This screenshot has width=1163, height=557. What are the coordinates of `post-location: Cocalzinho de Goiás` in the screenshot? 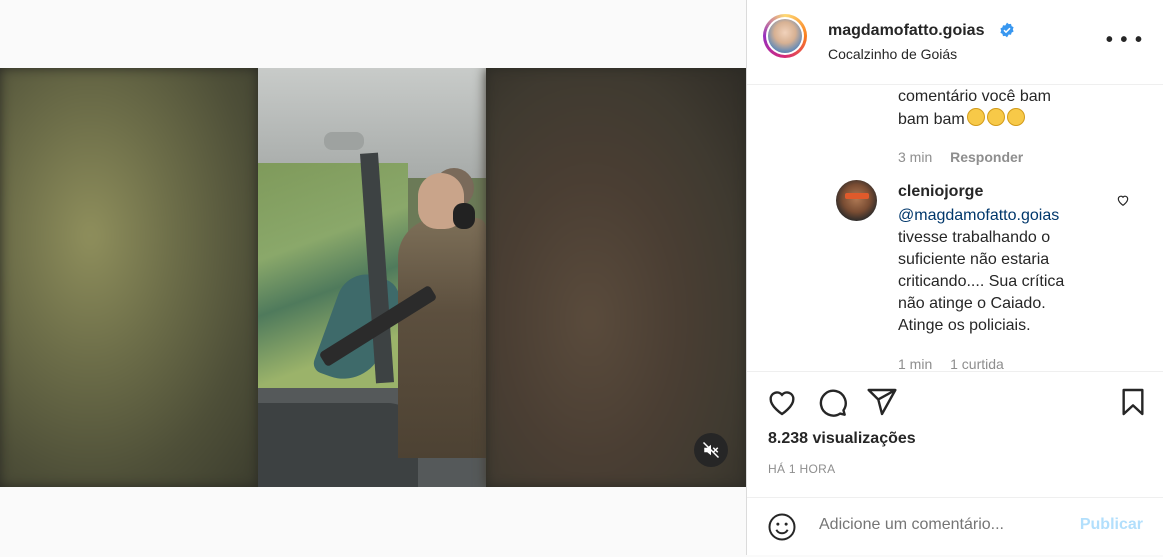 It's located at (892, 54).